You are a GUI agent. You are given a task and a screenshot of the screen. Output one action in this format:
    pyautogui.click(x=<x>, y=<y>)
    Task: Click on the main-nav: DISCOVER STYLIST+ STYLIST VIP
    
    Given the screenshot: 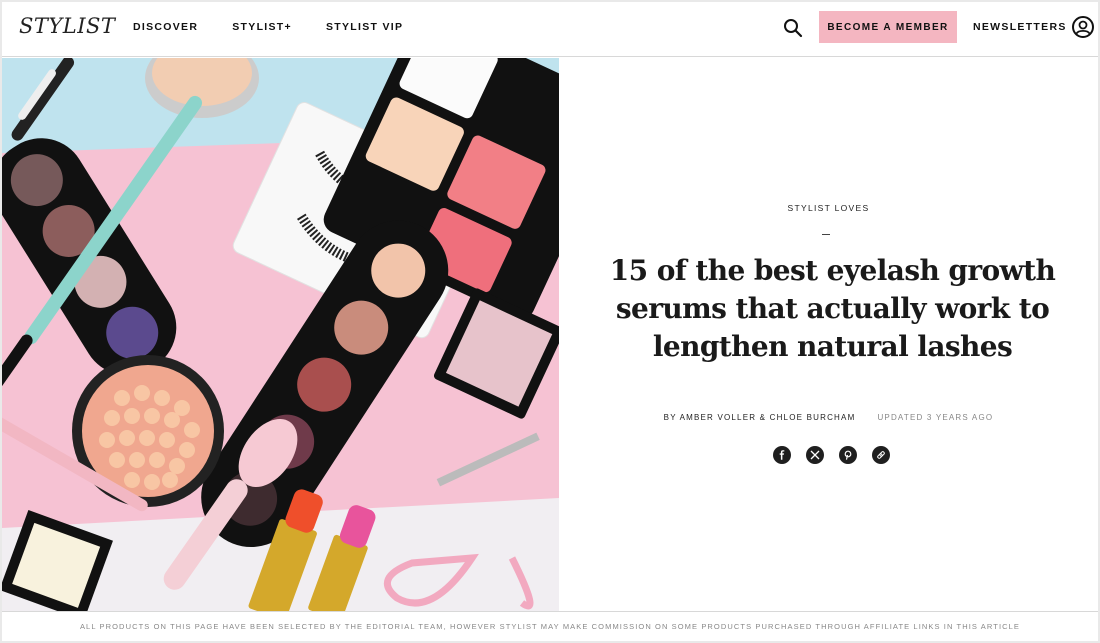 What is the action you would take?
    pyautogui.click(x=285, y=27)
    